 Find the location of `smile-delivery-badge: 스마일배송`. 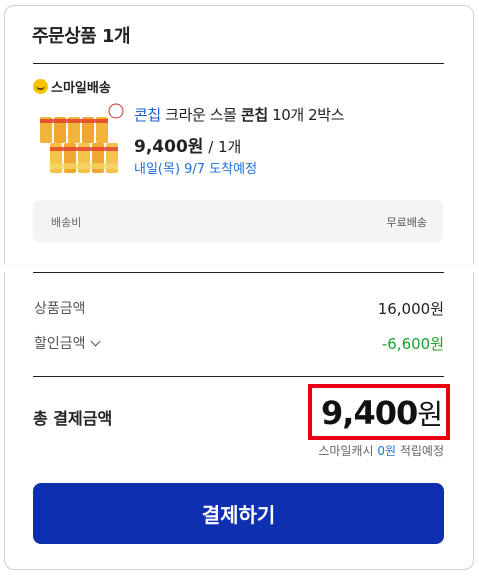

smile-delivery-badge: 스마일배송 is located at coordinates (72, 86).